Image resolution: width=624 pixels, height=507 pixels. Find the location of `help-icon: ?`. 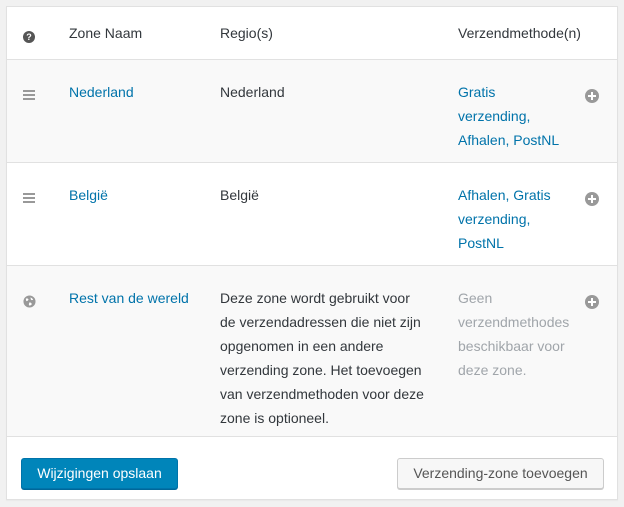

help-icon: ? is located at coordinates (29, 37).